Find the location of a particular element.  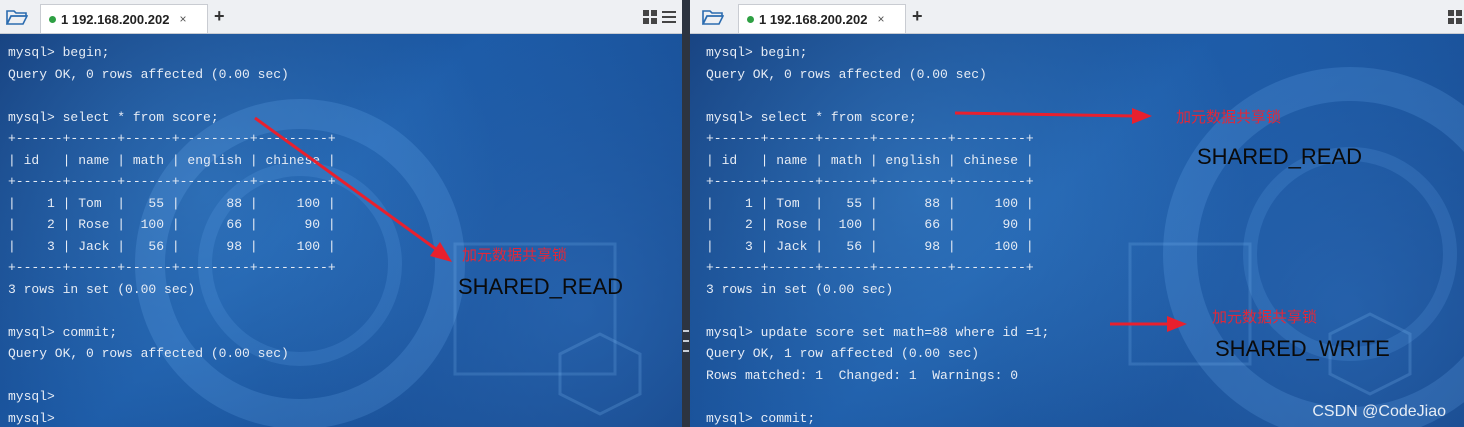

tab-session-right: 1 192.168.200.202 × is located at coordinates (822, 18).